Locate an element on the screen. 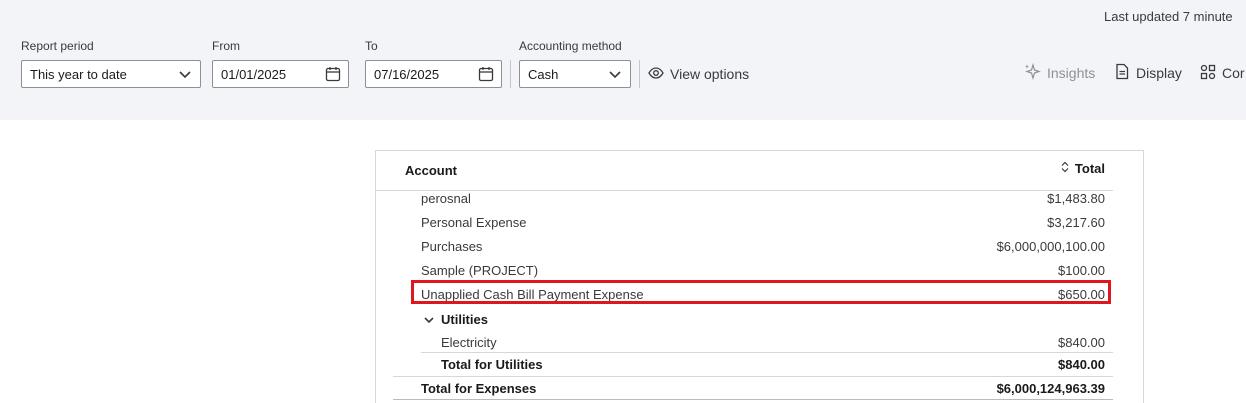  total-column-header: Total is located at coordinates (1083, 168).